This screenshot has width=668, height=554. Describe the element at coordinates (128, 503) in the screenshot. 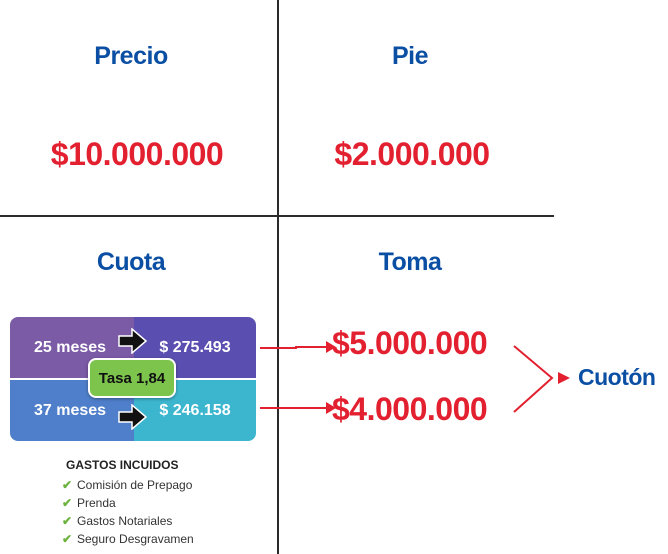

I see `list-item: ✔ Prenda` at that location.